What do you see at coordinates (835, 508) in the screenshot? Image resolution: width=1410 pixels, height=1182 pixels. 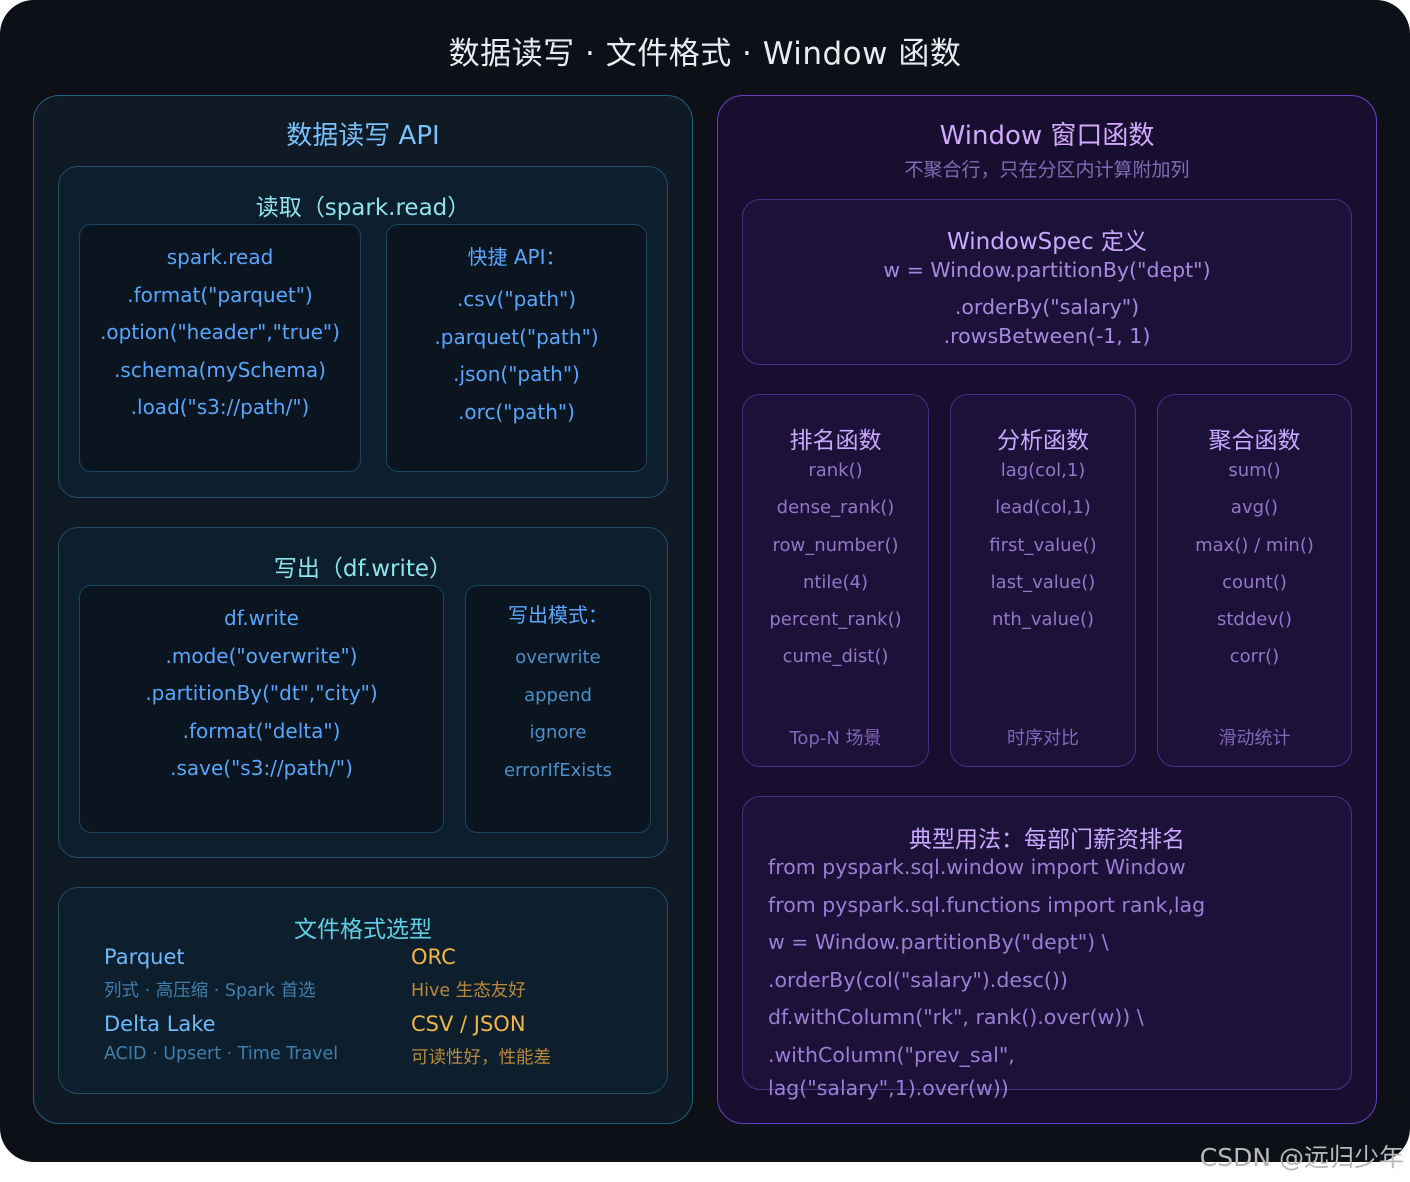 I see `function-item: dense_rank()` at bounding box center [835, 508].